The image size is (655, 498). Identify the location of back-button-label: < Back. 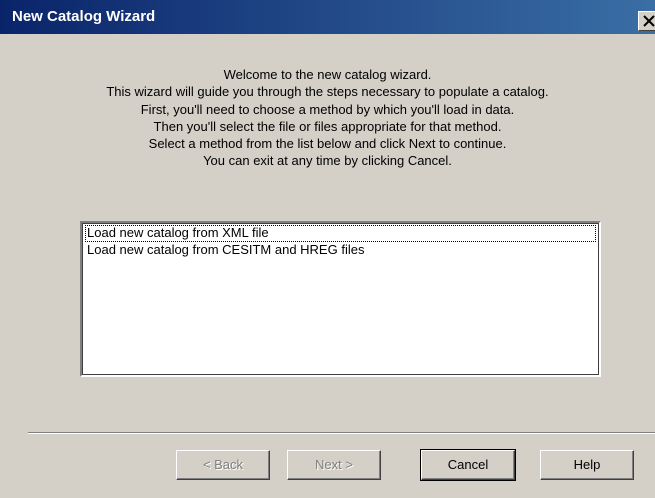
(223, 464).